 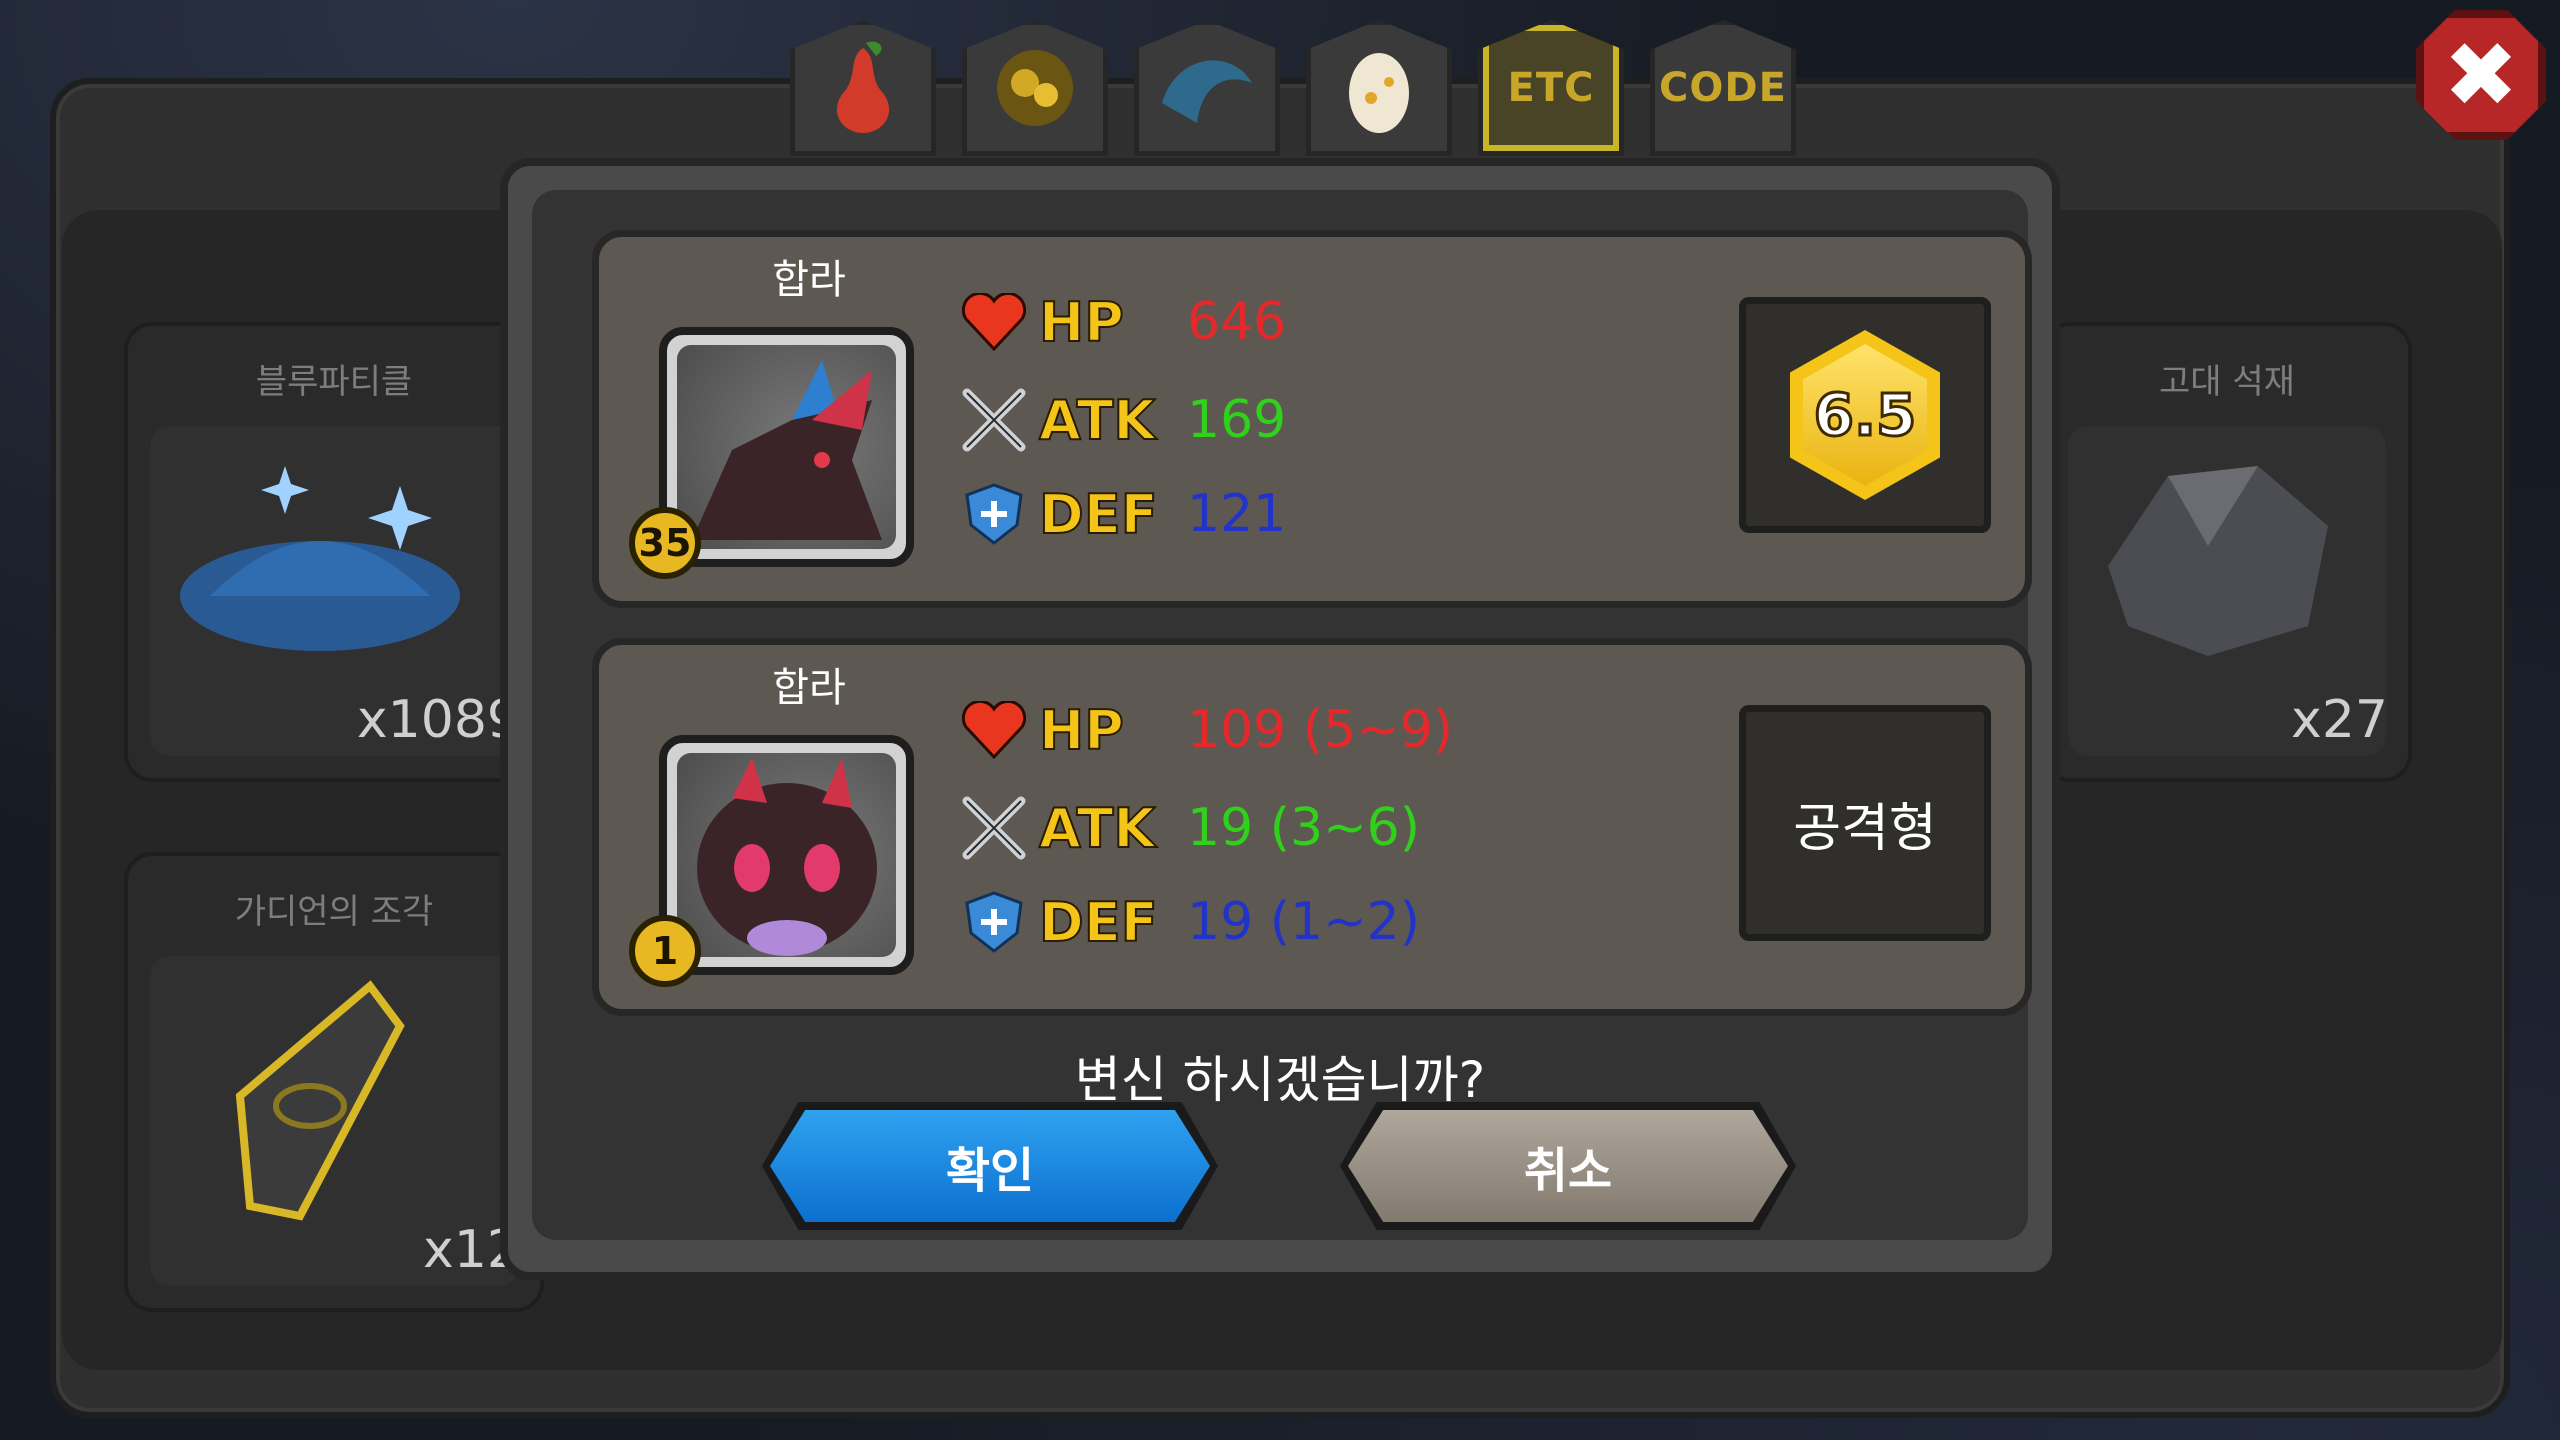 What do you see at coordinates (1568, 1166) in the screenshot?
I see `cancel-button: 취소` at bounding box center [1568, 1166].